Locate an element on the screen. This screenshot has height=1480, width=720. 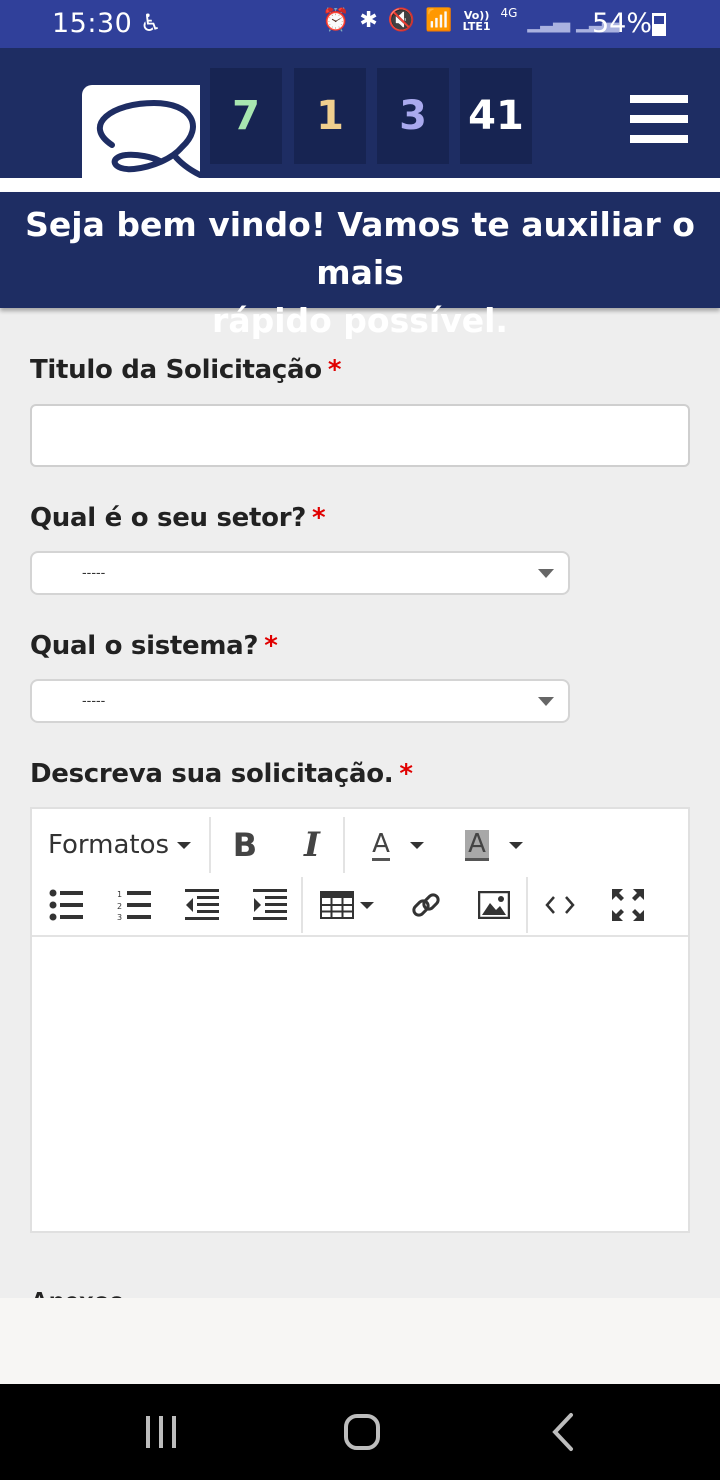
svg-text: 3 is located at coordinates (119, 917).